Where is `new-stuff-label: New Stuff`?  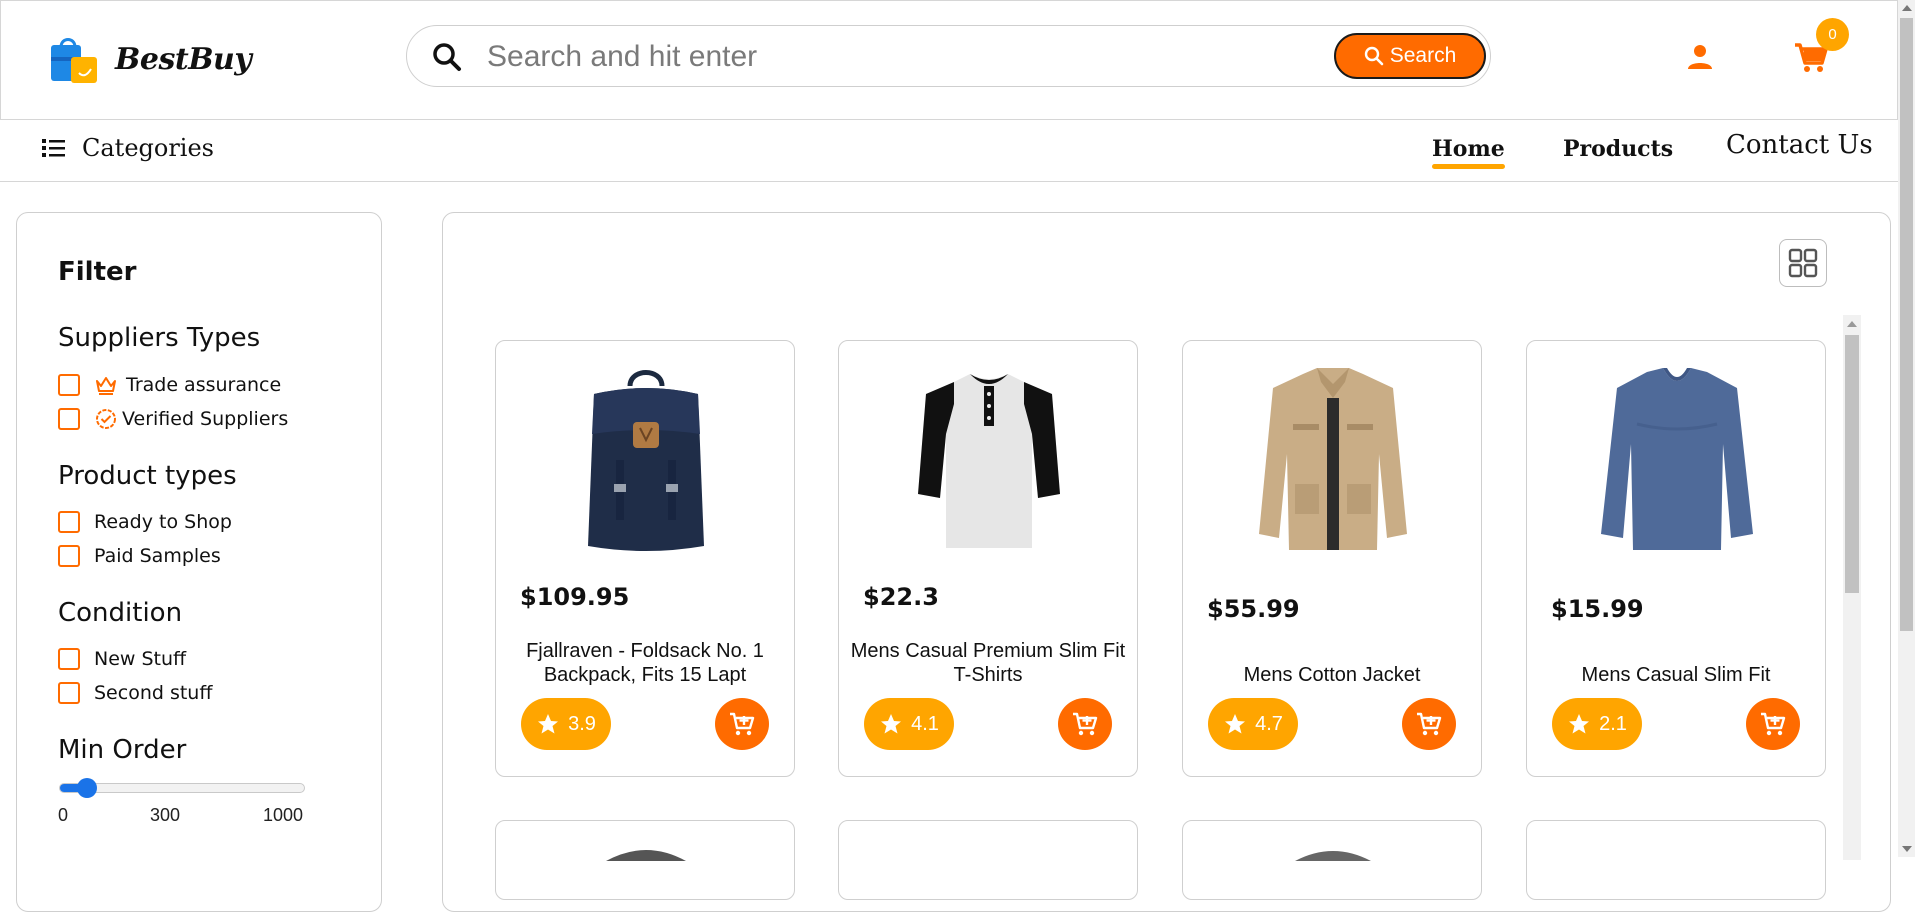 new-stuff-label: New Stuff is located at coordinates (140, 659).